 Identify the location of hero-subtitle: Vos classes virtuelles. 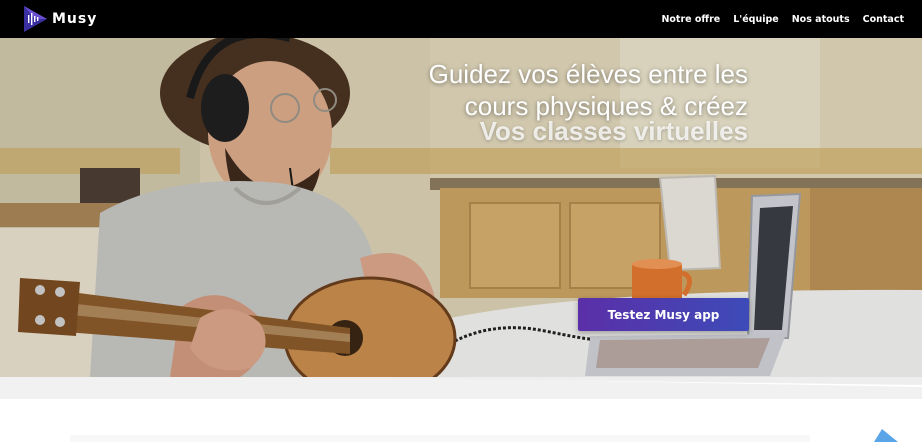
(613, 131).